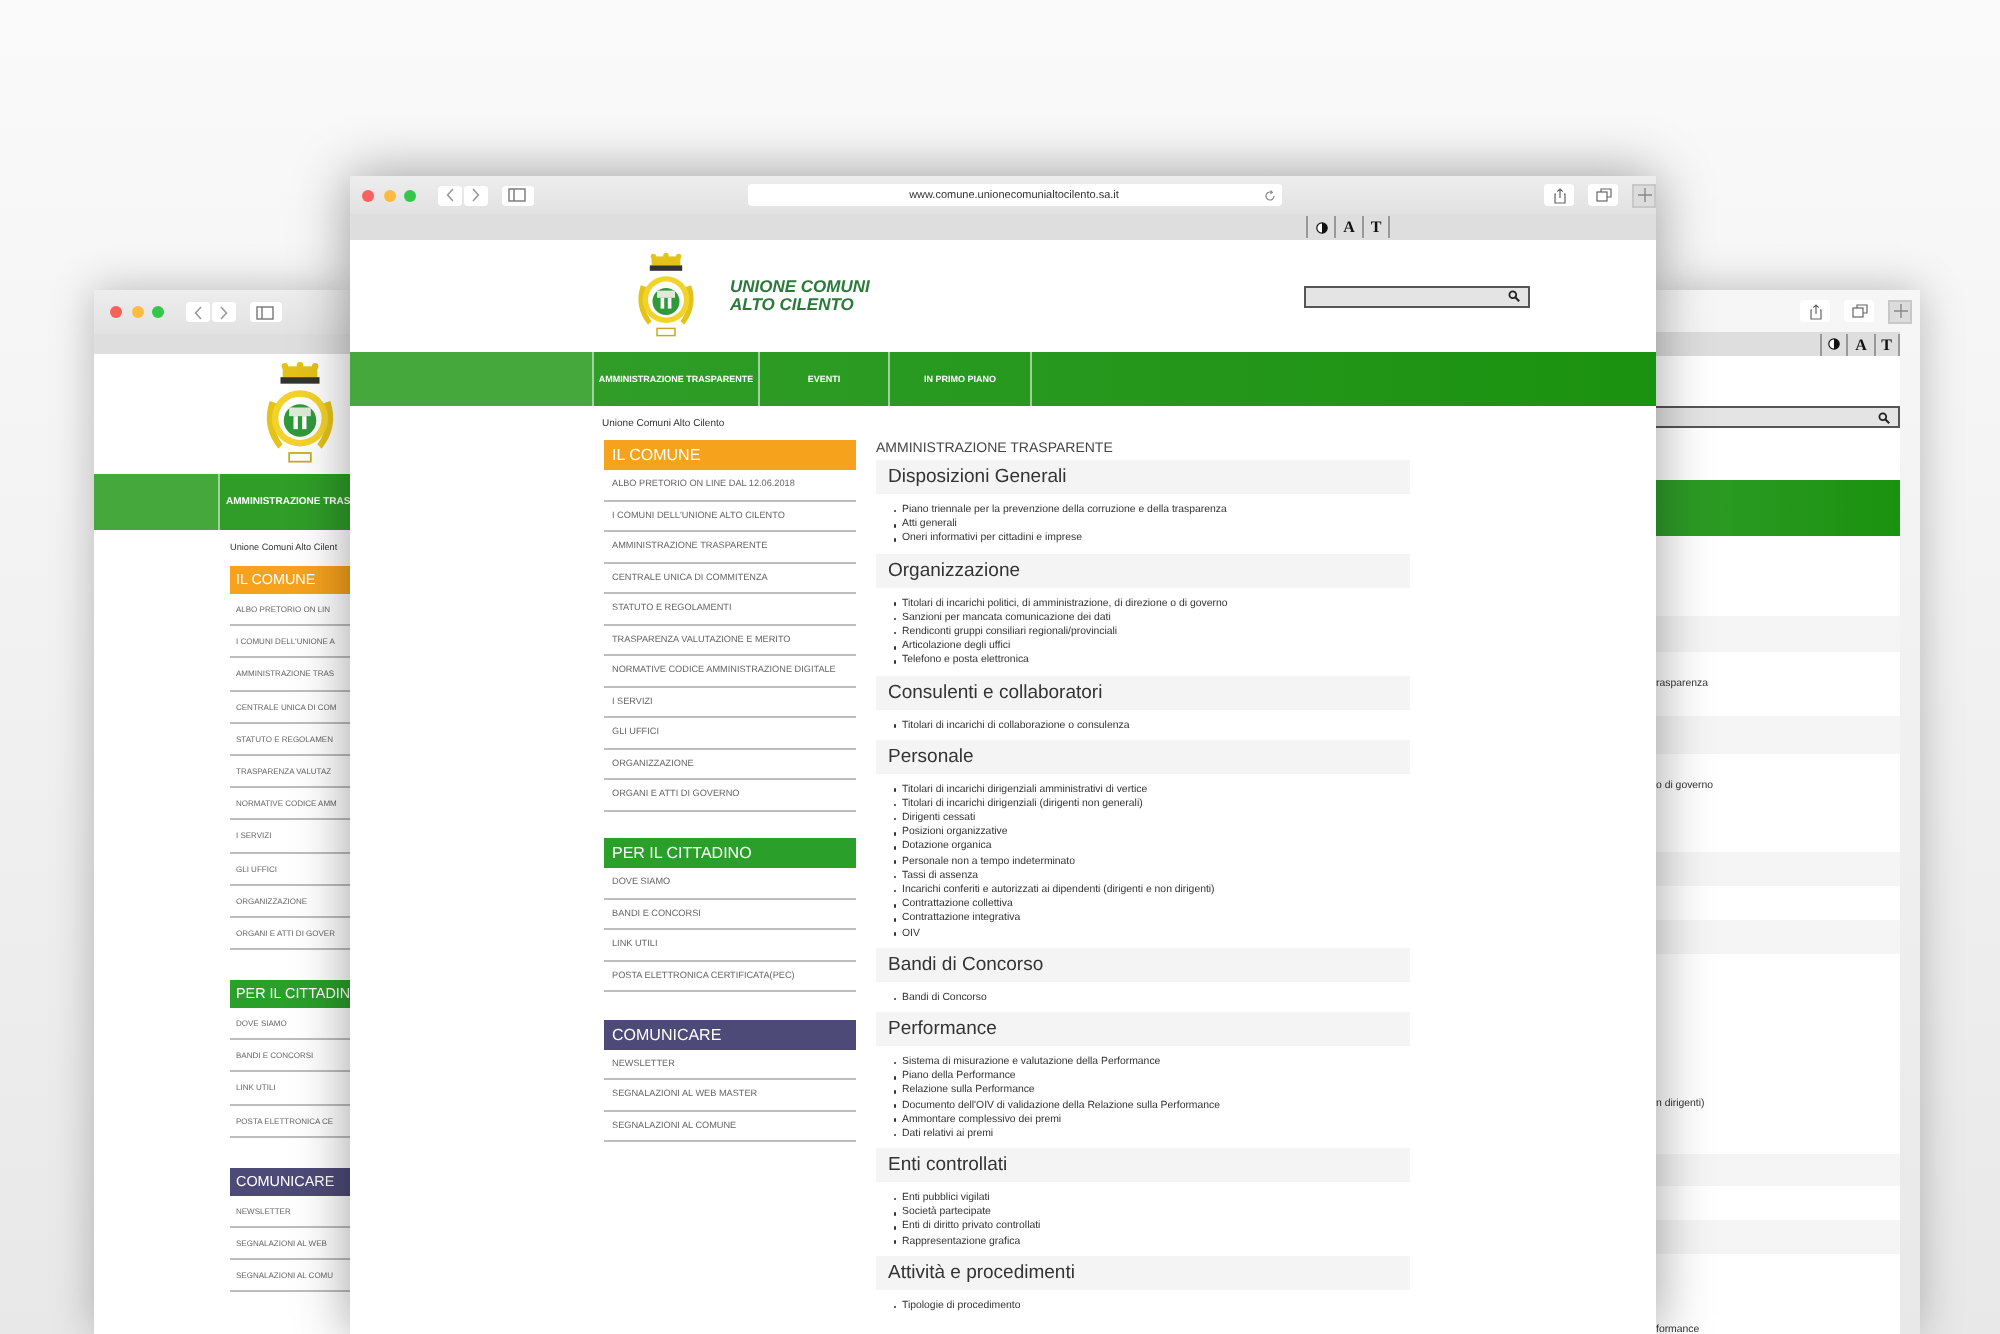  I want to click on site-title: UNIONE COMUNI ALTO CILENTO, so click(800, 296).